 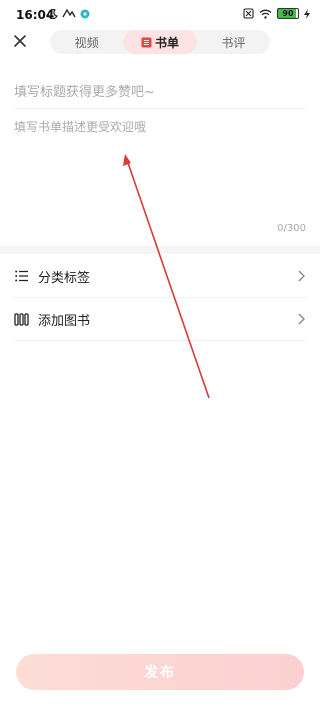 I want to click on status-bar: 16:04 90, so click(x=160, y=15).